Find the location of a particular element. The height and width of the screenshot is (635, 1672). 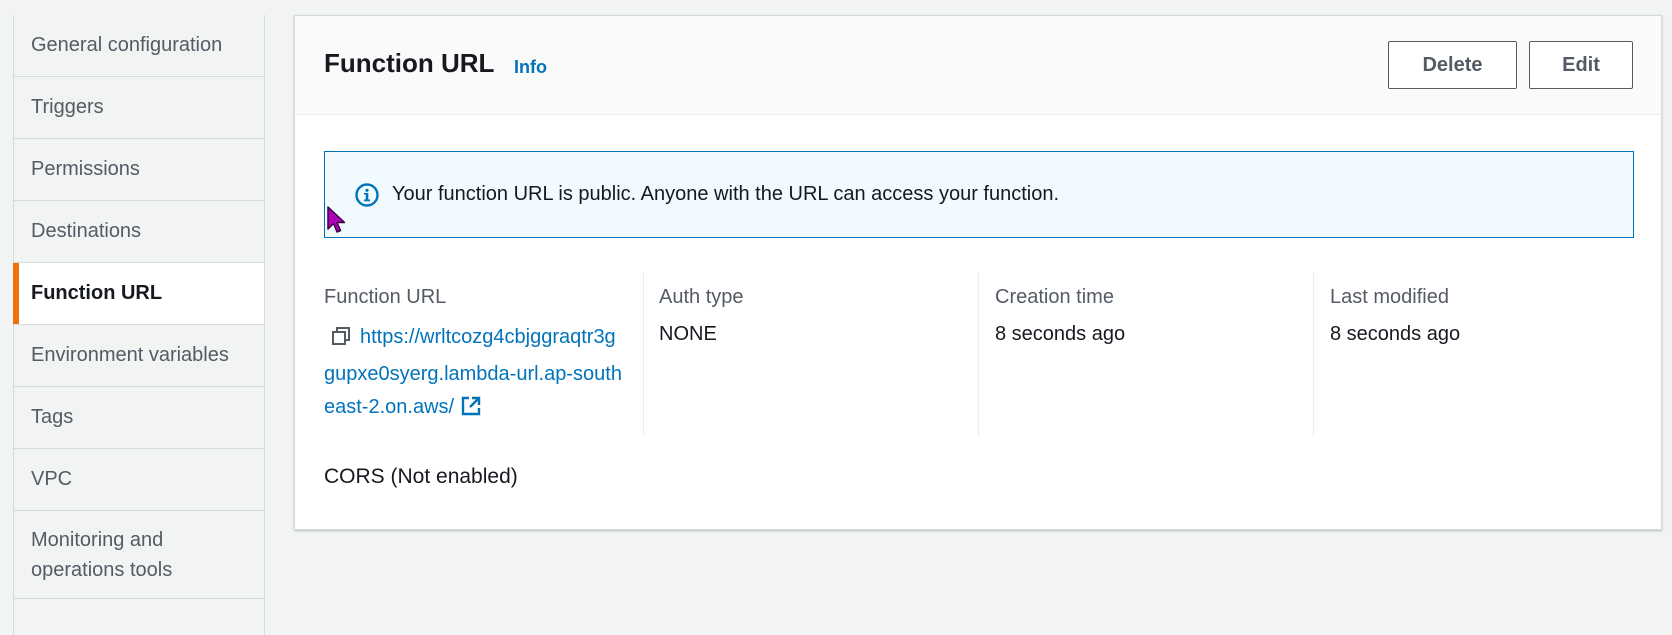

sidebar-item-monitoring-and-operations-tools: Monitoring and operations tools is located at coordinates (139, 555).